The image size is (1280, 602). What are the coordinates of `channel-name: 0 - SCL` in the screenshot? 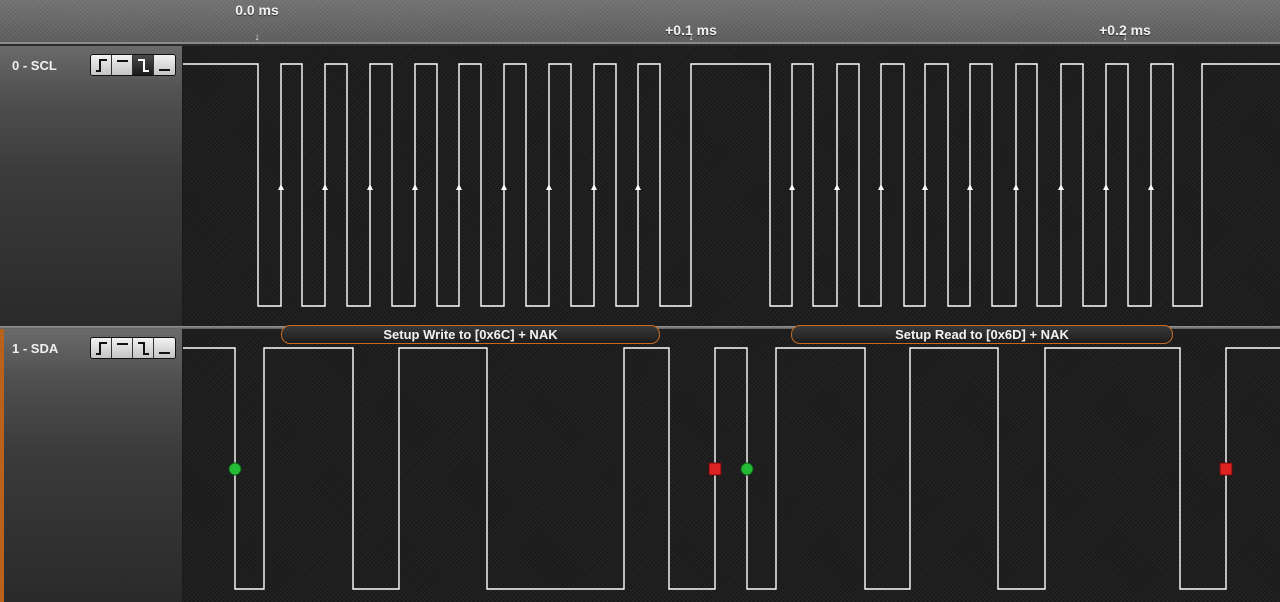 It's located at (34, 65).